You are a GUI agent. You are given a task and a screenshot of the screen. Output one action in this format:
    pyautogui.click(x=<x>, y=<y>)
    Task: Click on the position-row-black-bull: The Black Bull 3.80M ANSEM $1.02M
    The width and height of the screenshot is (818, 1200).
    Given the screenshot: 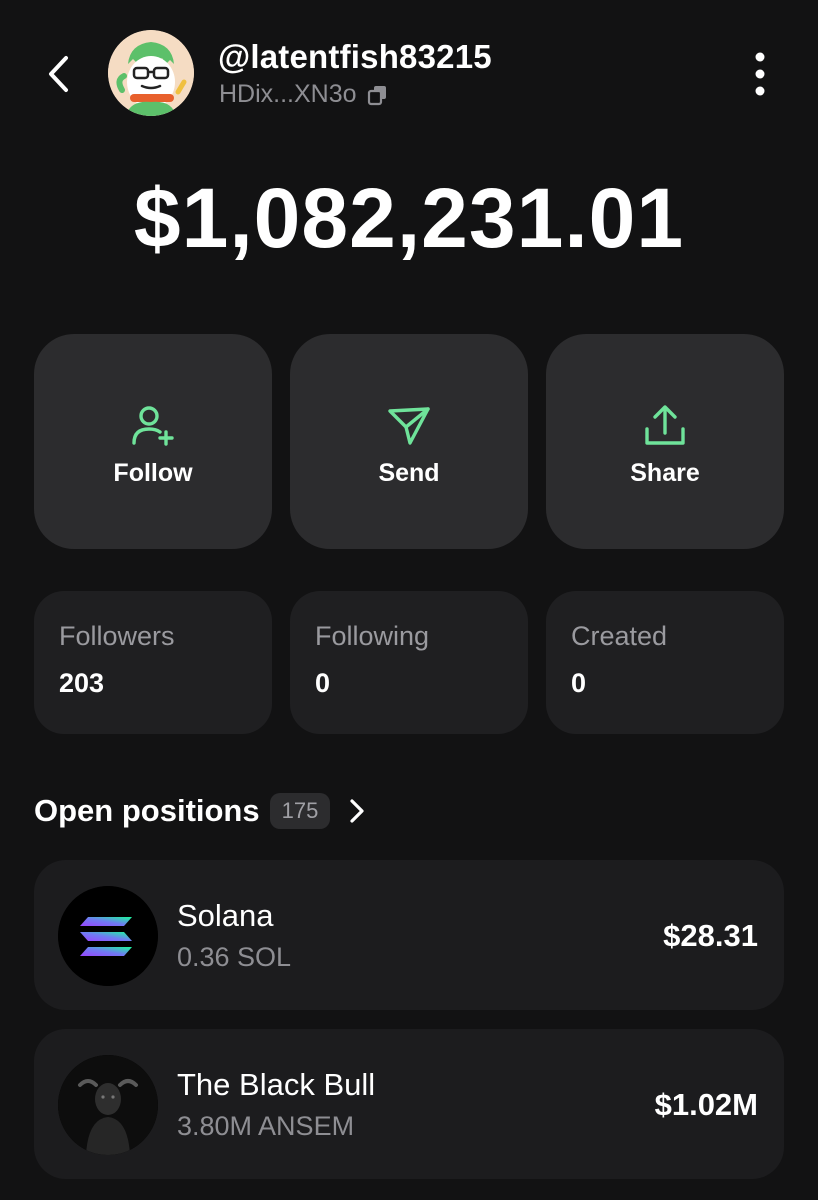 What is the action you would take?
    pyautogui.click(x=409, y=1104)
    